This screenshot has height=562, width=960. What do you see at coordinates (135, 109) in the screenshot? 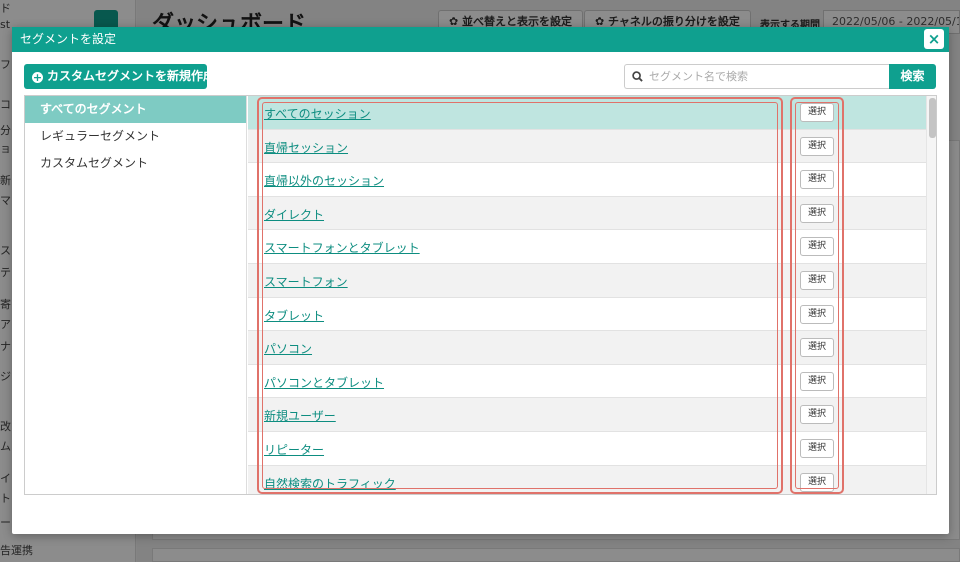
I see `category-all-segments: すべてのセグメント` at bounding box center [135, 109].